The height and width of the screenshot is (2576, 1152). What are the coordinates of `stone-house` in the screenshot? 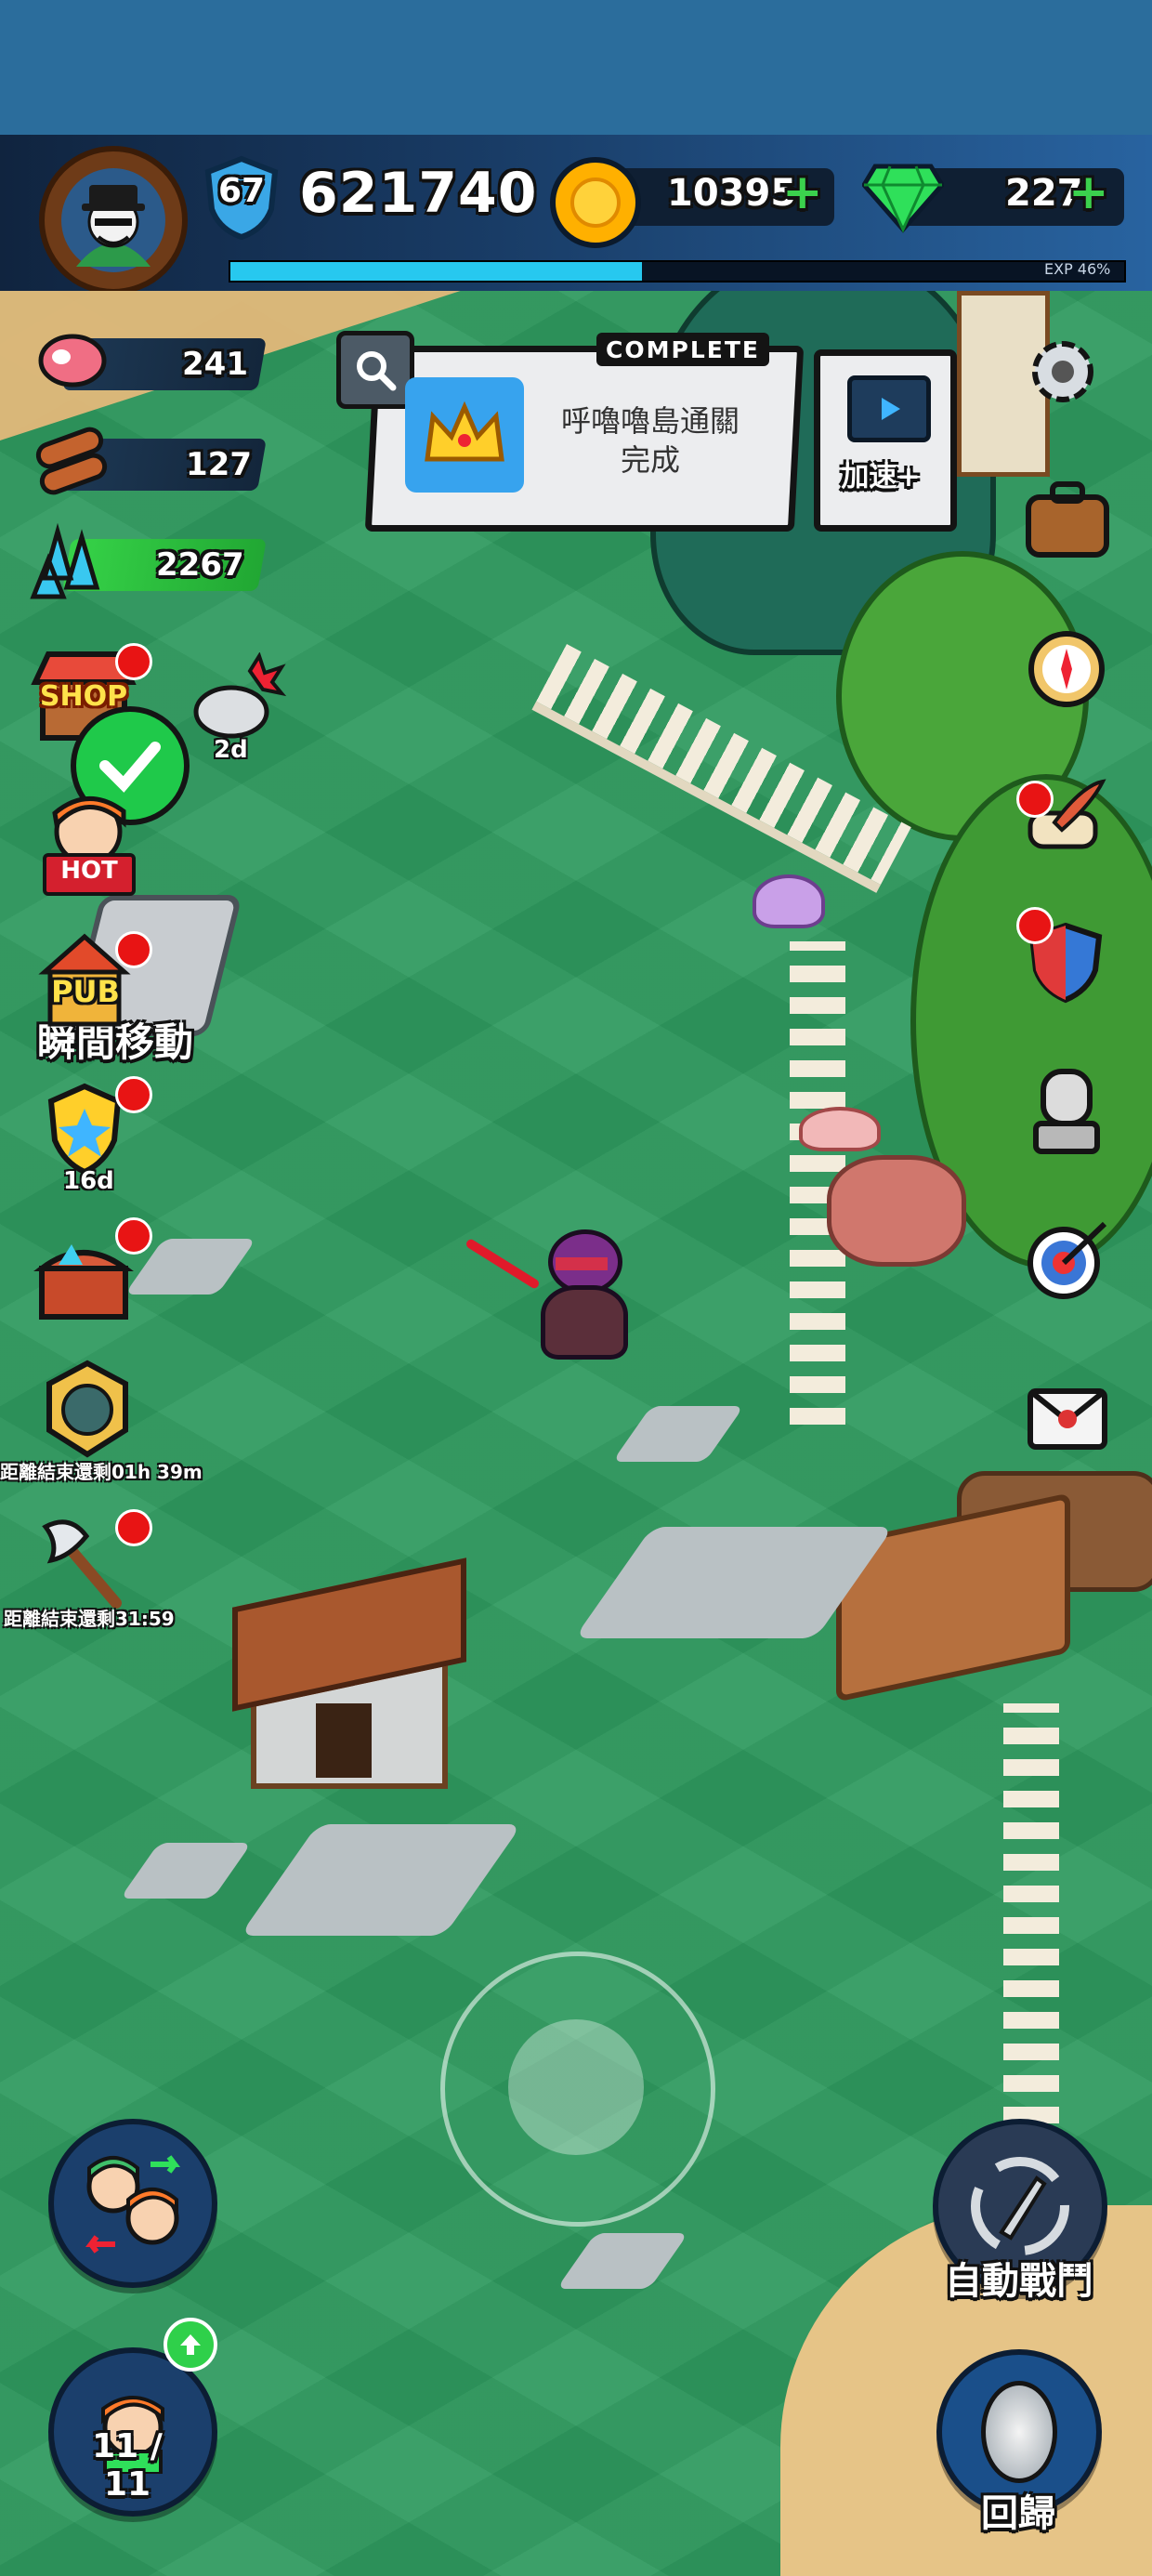 It's located at (349, 1673).